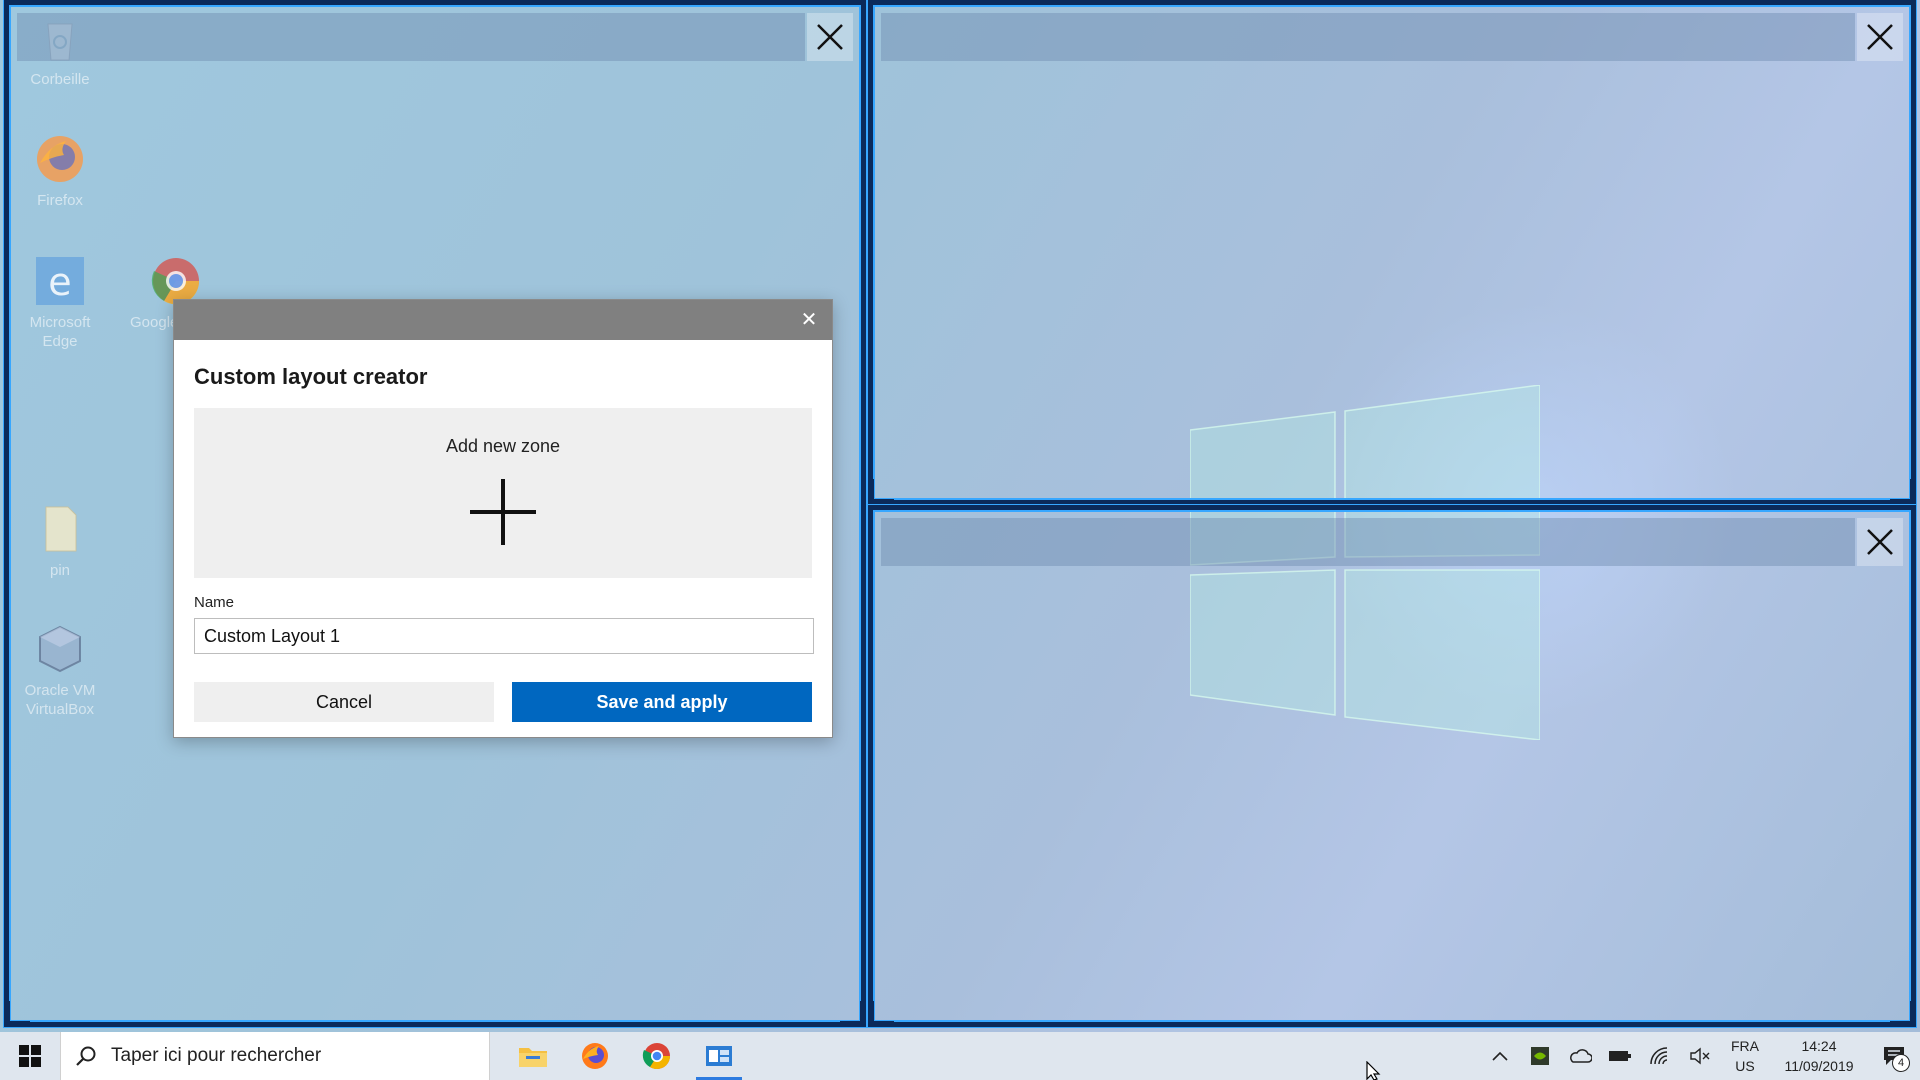 The width and height of the screenshot is (1920, 1080). What do you see at coordinates (809, 320) in the screenshot?
I see `dialog-close-button: ✕` at bounding box center [809, 320].